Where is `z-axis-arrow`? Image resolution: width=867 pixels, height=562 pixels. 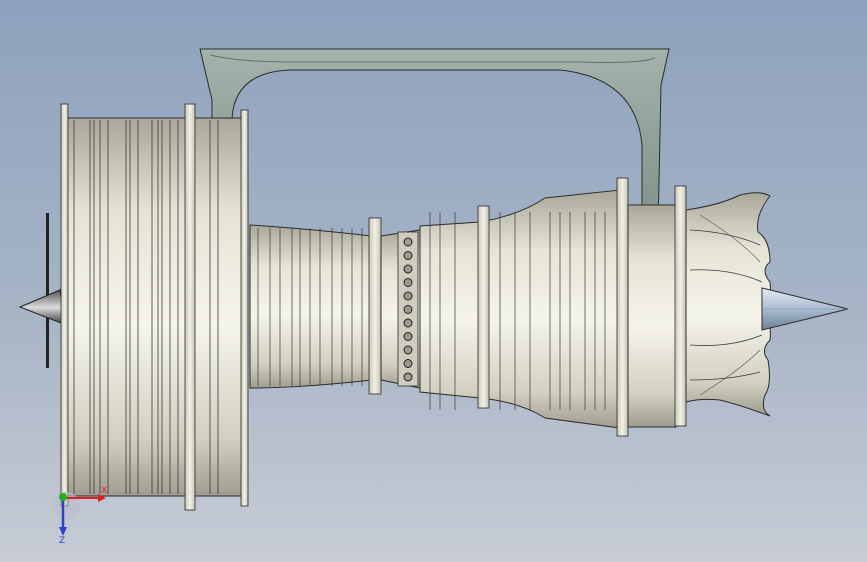
z-axis-arrow is located at coordinates (63, 531).